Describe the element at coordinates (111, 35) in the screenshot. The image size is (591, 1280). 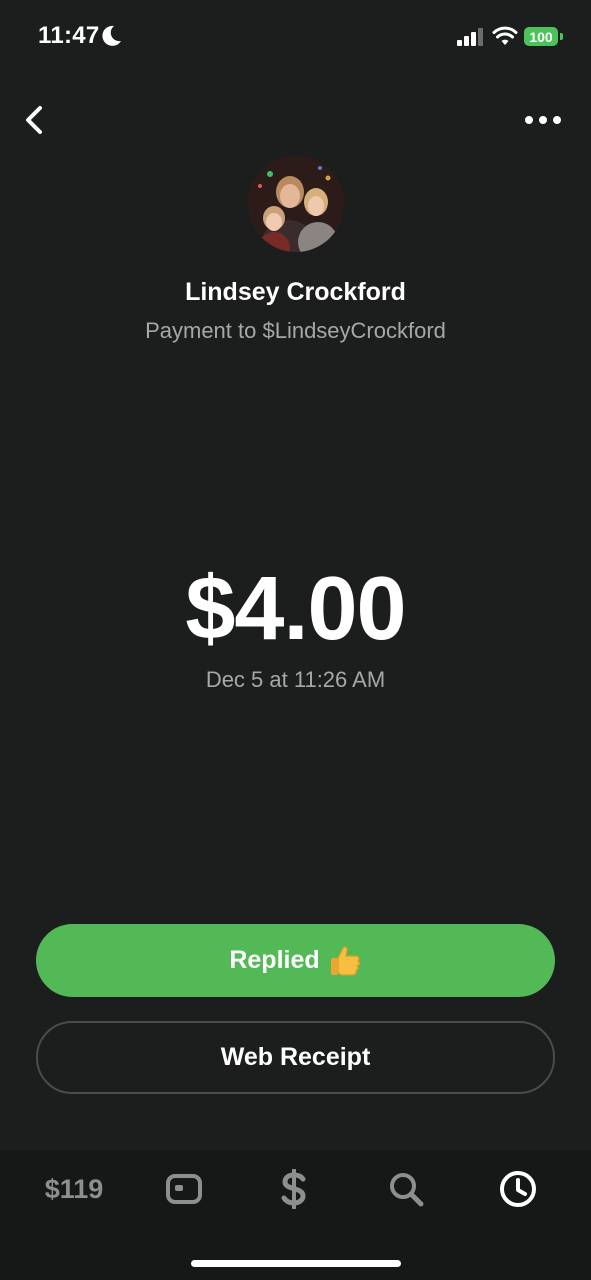
I see `moon-icon` at that location.